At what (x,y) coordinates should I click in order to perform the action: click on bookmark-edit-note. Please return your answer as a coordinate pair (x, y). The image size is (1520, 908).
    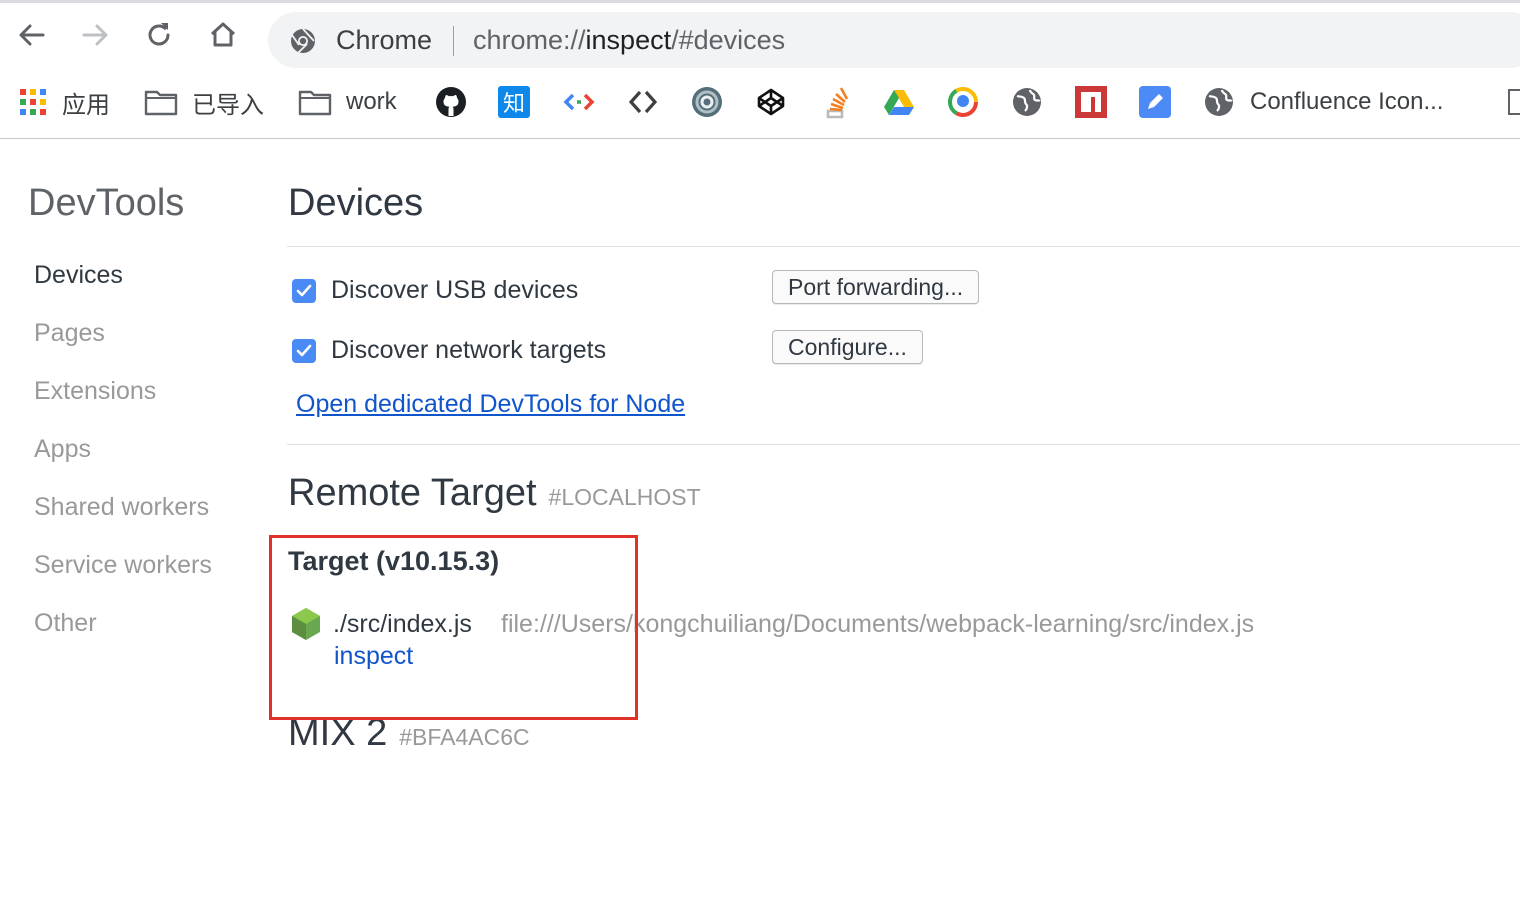
    Looking at the image, I should click on (1155, 102).